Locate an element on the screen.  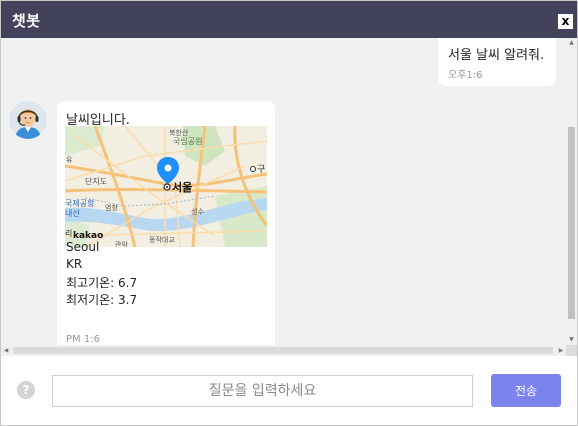
user-message-bubble: 서울 날씨 알려줘. 오후1:6 is located at coordinates (497, 62).